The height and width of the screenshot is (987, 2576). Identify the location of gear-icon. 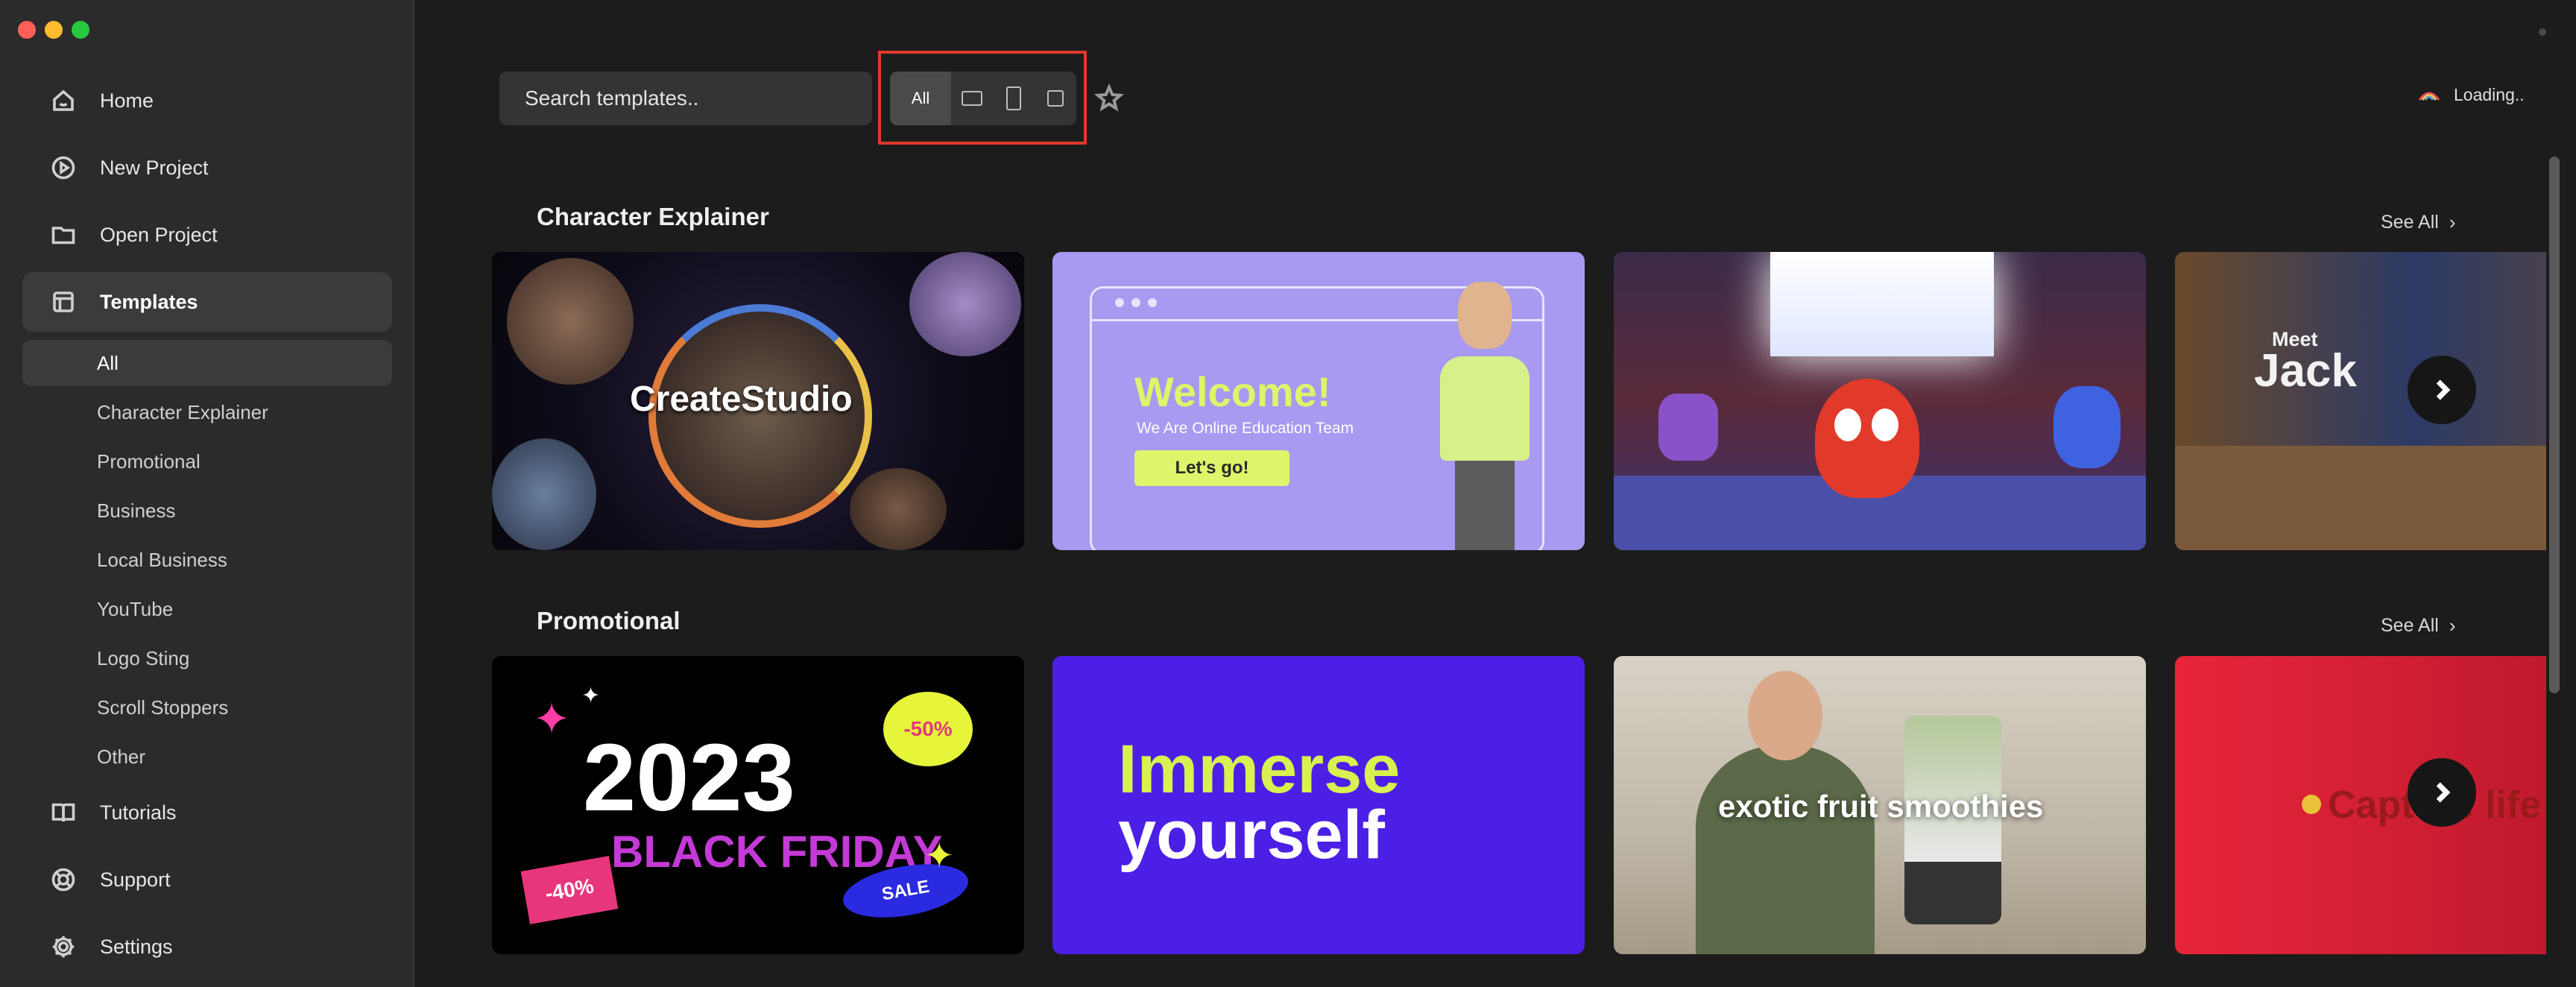
(64, 947).